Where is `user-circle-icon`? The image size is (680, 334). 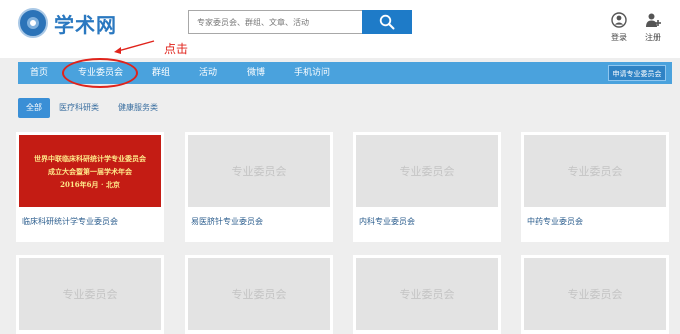 user-circle-icon is located at coordinates (619, 20).